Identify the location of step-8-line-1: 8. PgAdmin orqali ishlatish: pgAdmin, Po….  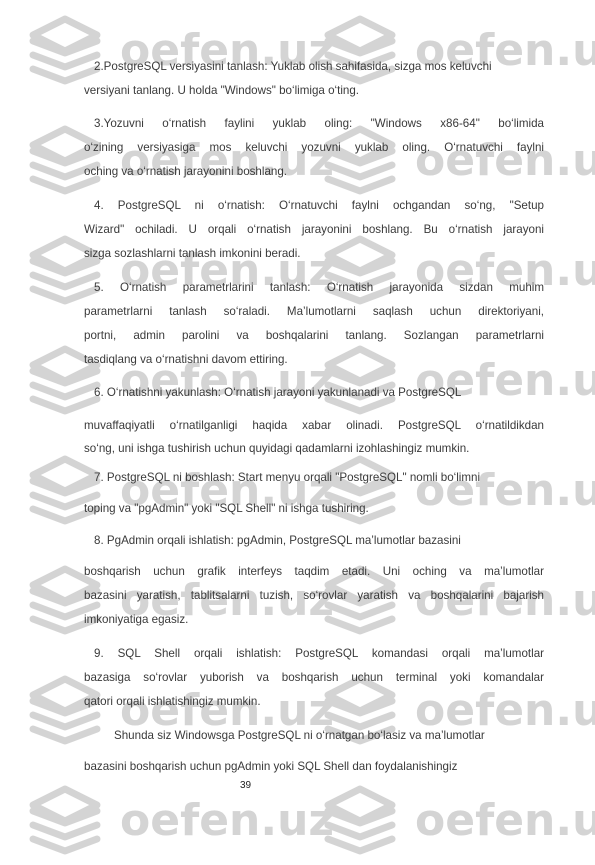
(277, 540).